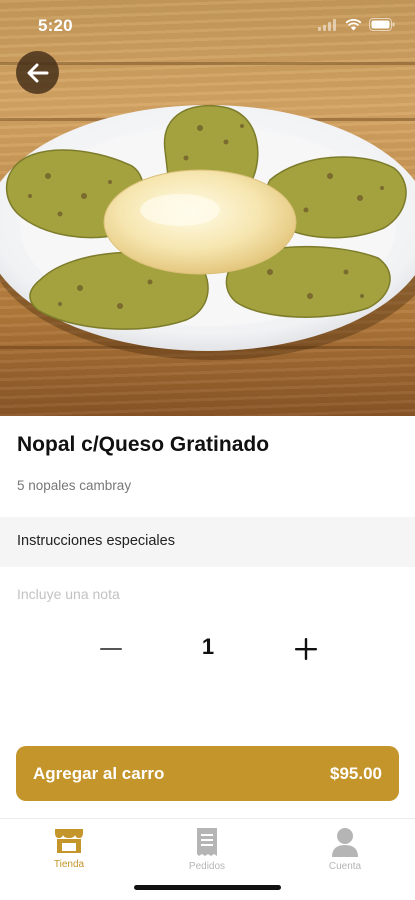 The height and width of the screenshot is (900, 415). Describe the element at coordinates (356, 773) in the screenshot. I see `cart-price: $95.00` at that location.